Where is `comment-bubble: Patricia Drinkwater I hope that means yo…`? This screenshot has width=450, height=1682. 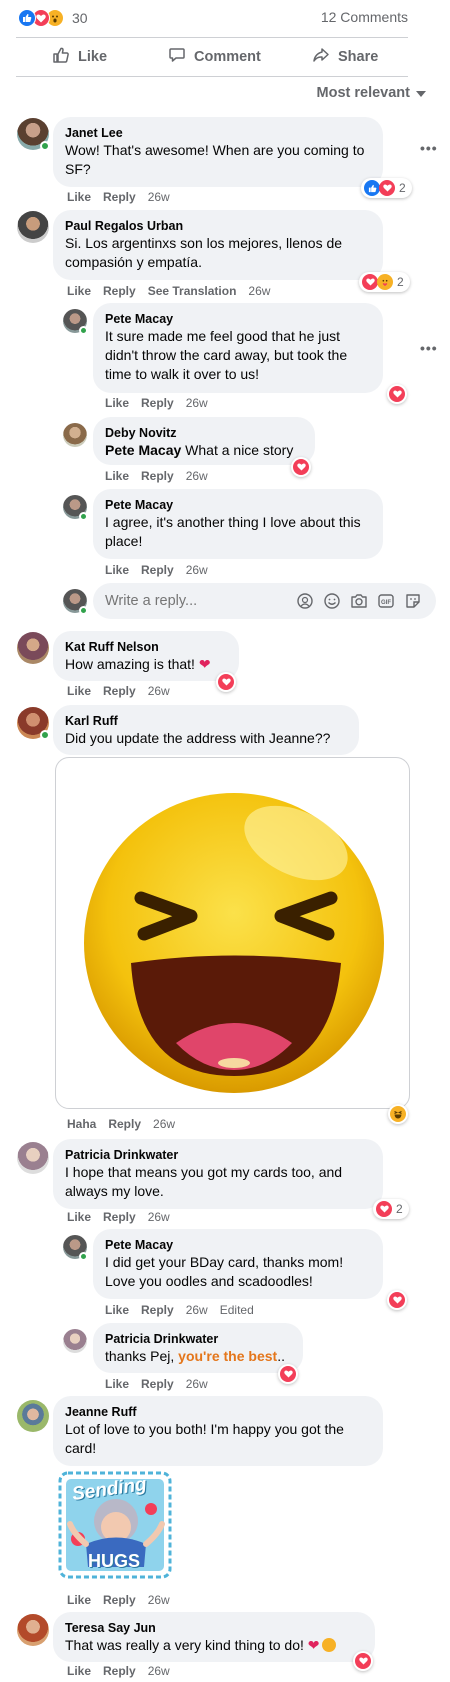
comment-bubble: Patricia Drinkwater I hope that means yo… is located at coordinates (218, 1174).